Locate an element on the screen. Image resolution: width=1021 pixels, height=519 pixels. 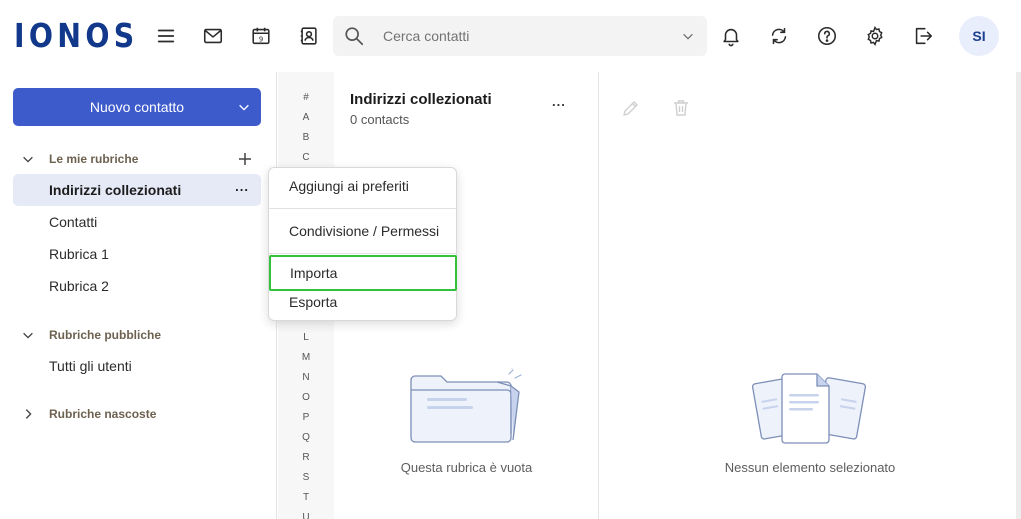
alpha-letter: P is located at coordinates (306, 417).